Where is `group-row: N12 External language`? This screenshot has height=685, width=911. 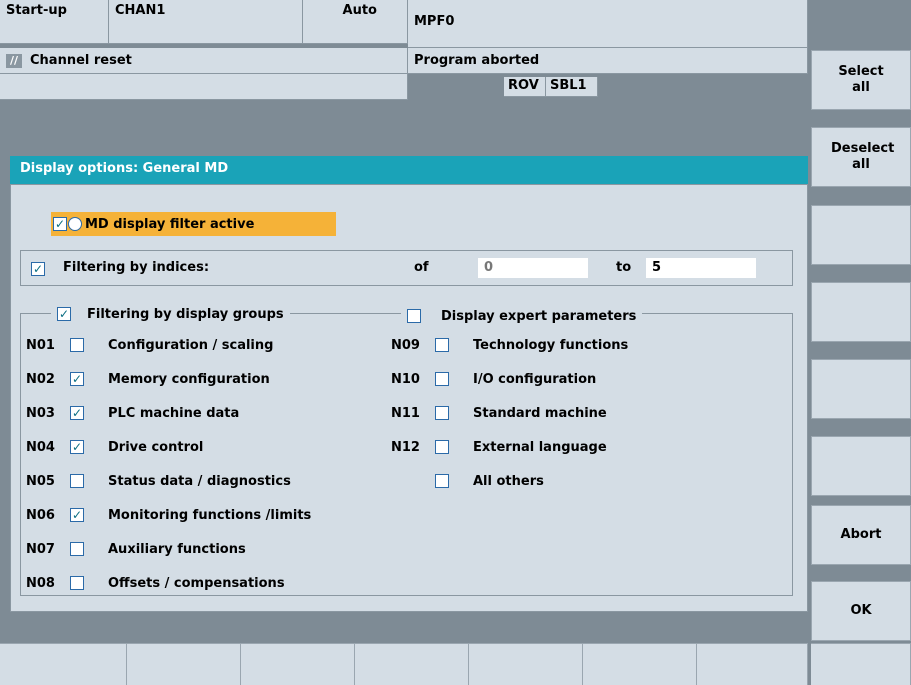 group-row: N12 External language is located at coordinates (499, 447).